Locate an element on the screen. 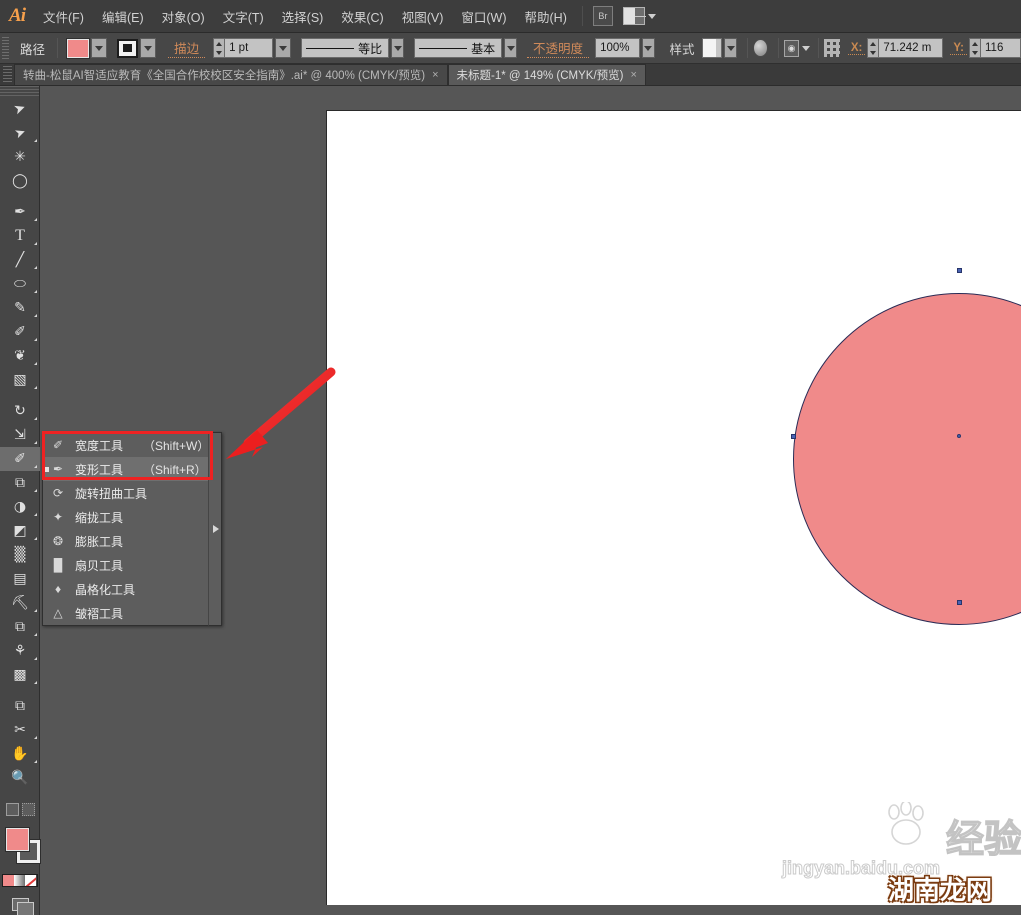 This screenshot has height=915, width=1021. opacity-field: 100% is located at coordinates (617, 48).